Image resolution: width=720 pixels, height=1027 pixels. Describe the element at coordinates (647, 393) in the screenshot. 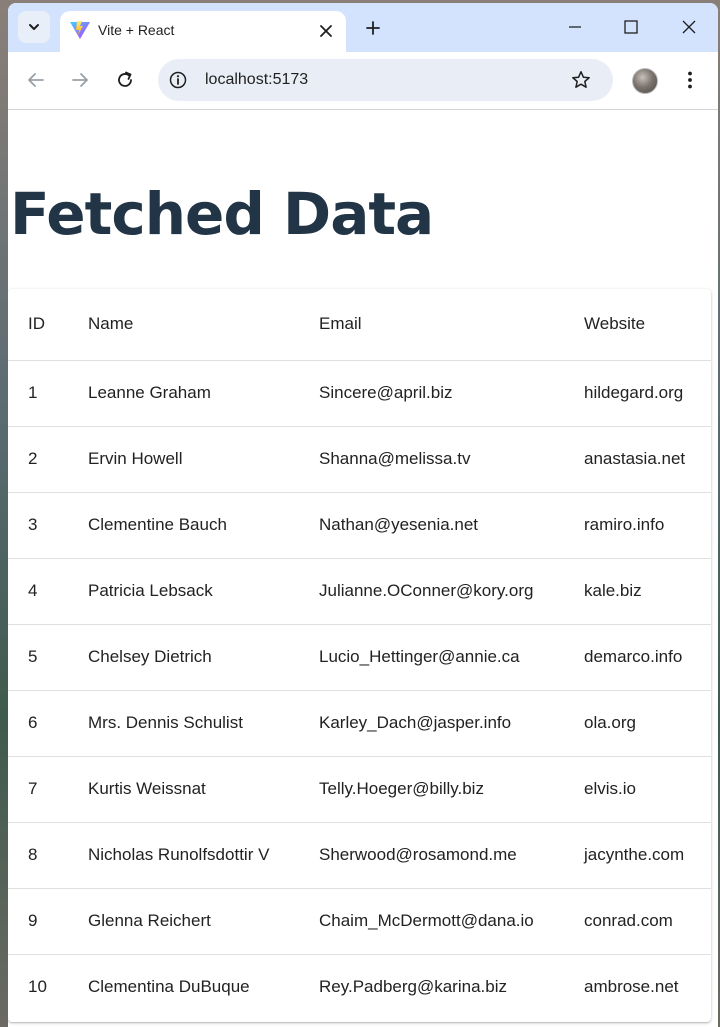

I see `cell-website: hildegard.org` at that location.